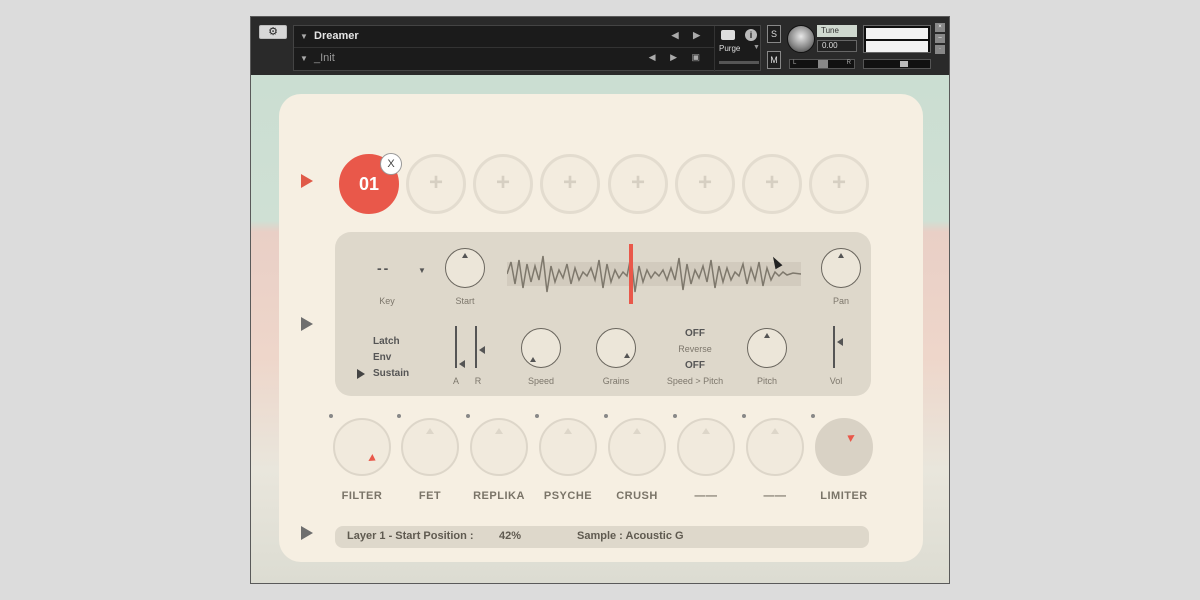 Image resolution: width=1200 pixels, height=600 pixels. I want to click on waveform-display, so click(654, 274).